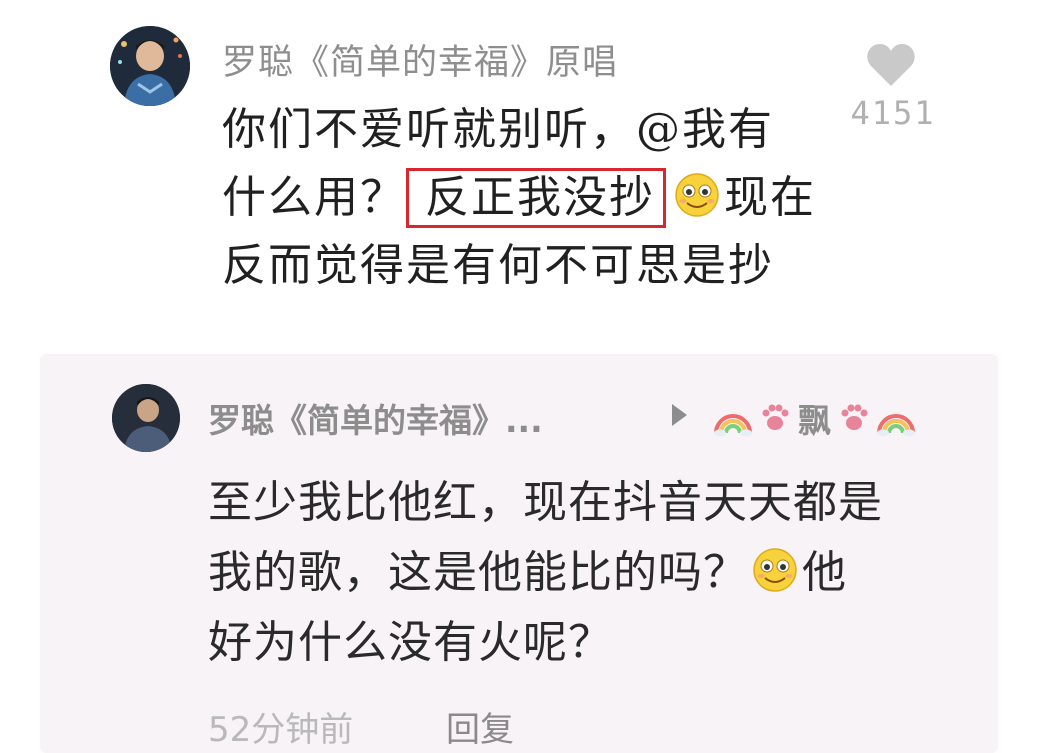 The image size is (1041, 753). What do you see at coordinates (478, 572) in the screenshot?
I see `reply-line-2-prefix: 我的歌，这是他能比的吗？` at bounding box center [478, 572].